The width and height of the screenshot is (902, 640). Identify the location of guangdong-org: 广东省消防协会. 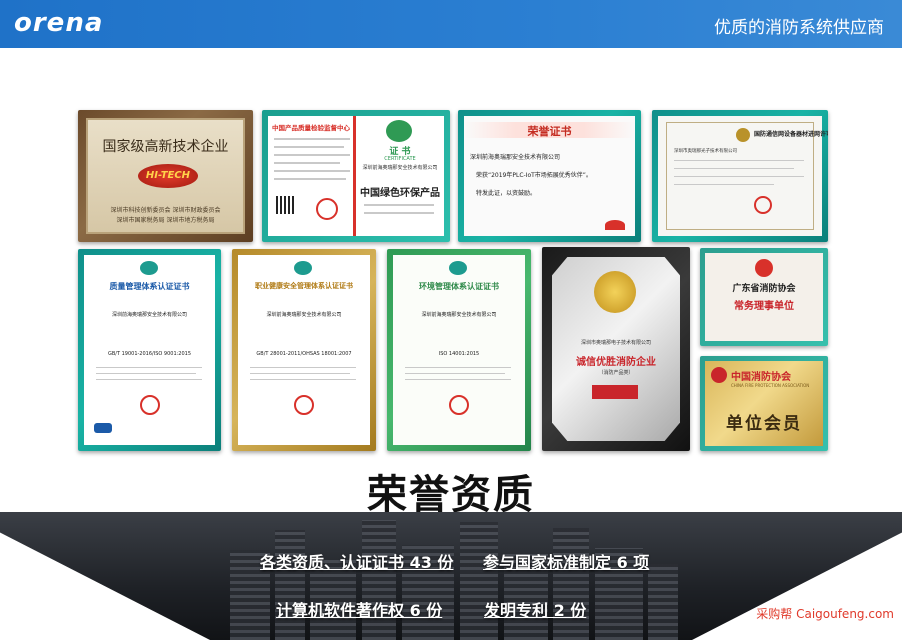
(764, 289).